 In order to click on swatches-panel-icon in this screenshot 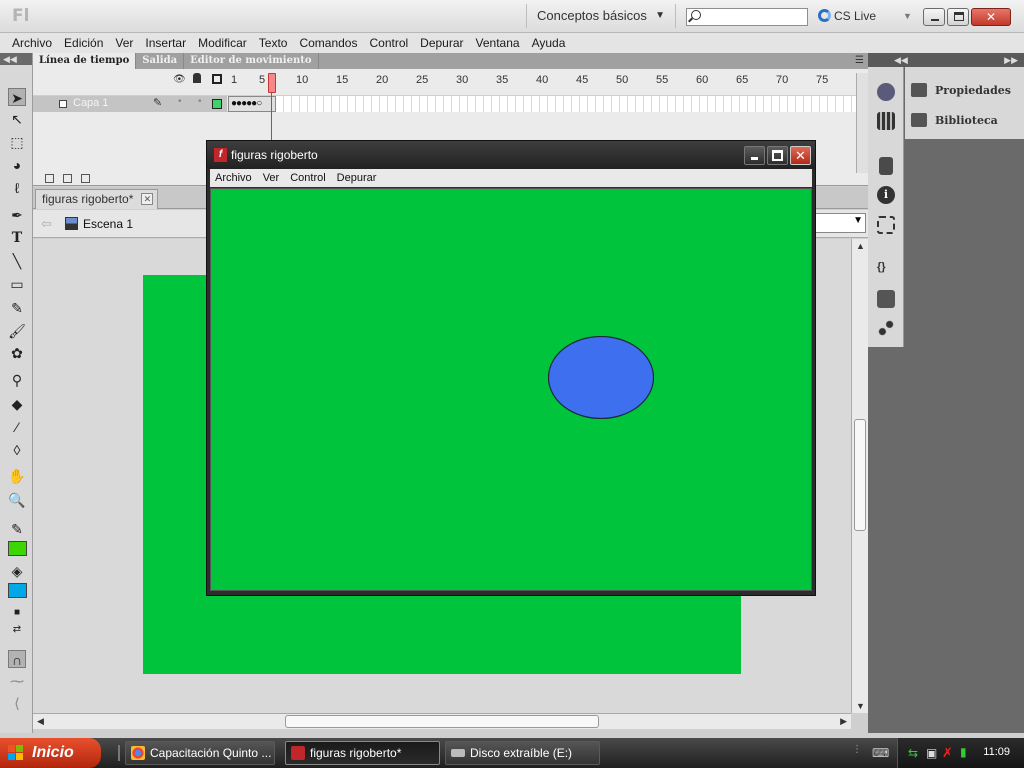, I will do `click(886, 121)`.